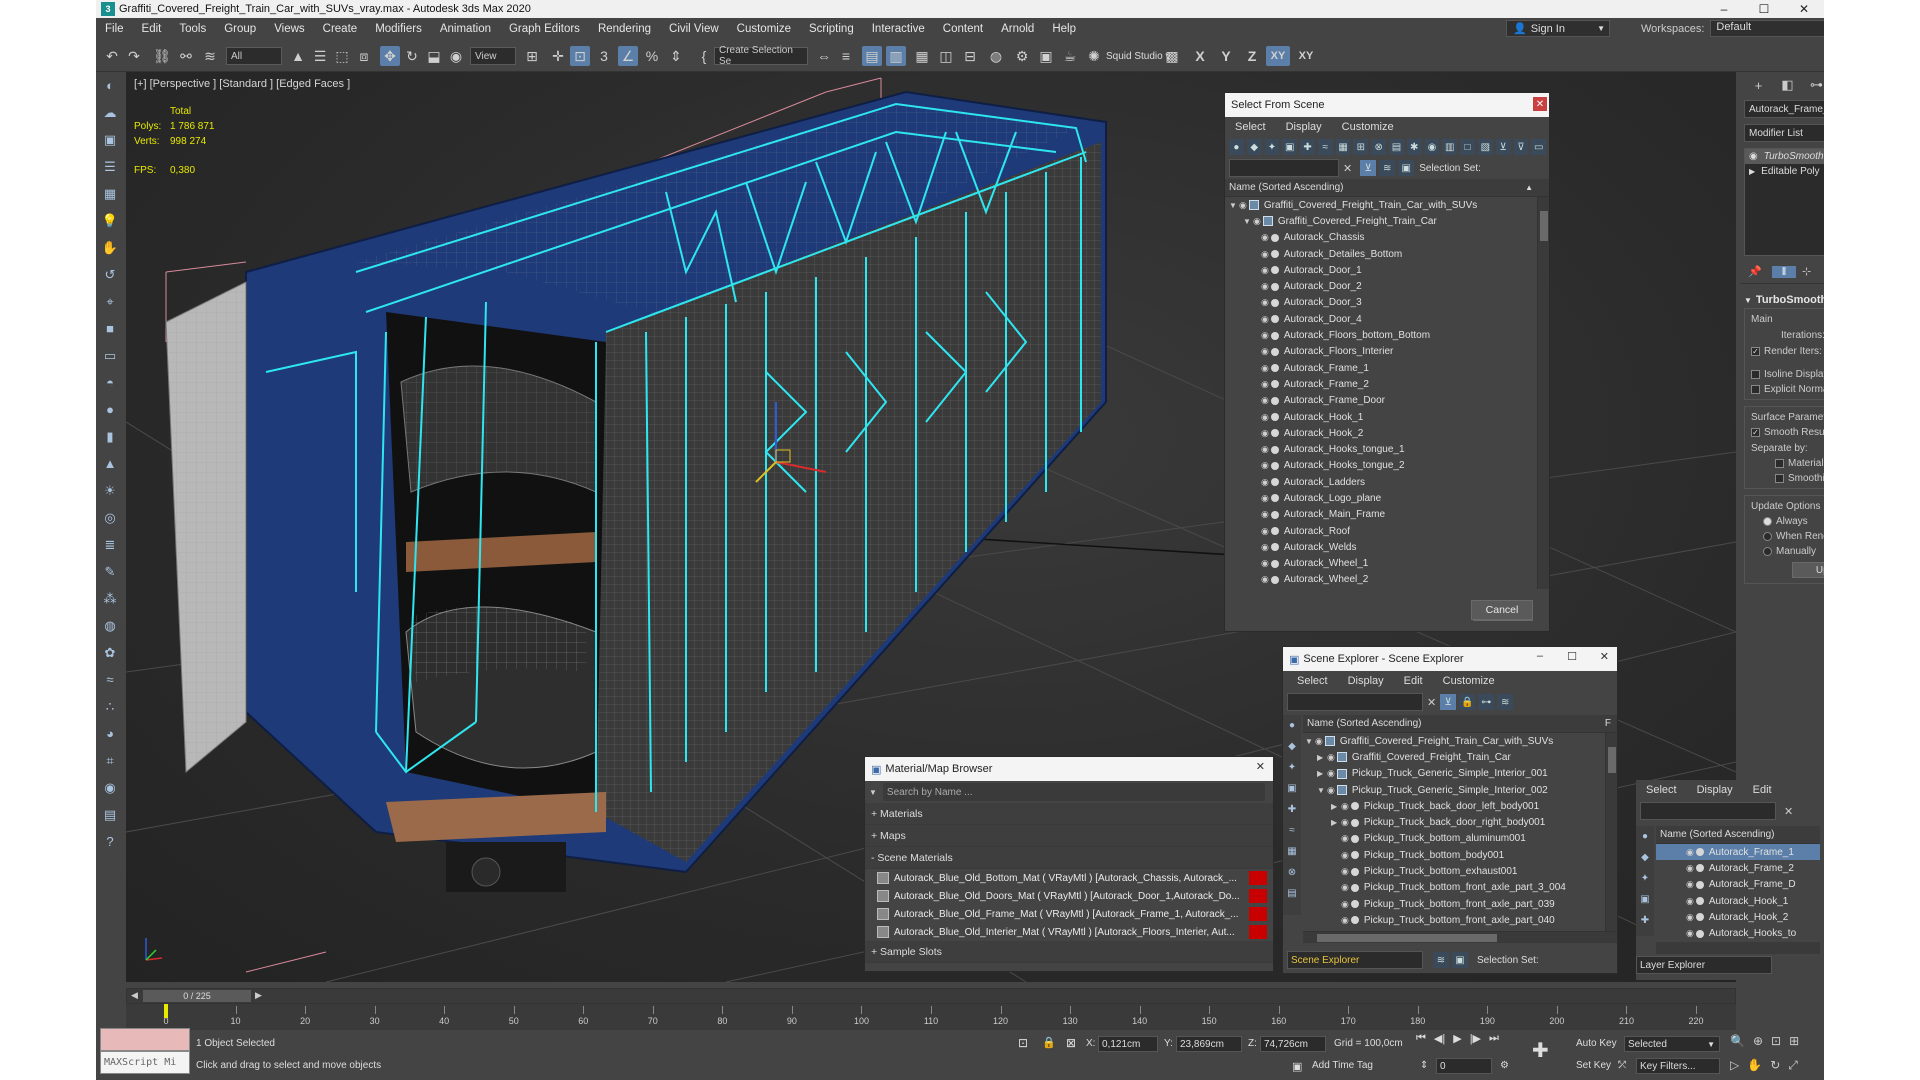 The height and width of the screenshot is (1080, 1920). What do you see at coordinates (186, 56) in the screenshot?
I see `unlink-icon: ⚯` at bounding box center [186, 56].